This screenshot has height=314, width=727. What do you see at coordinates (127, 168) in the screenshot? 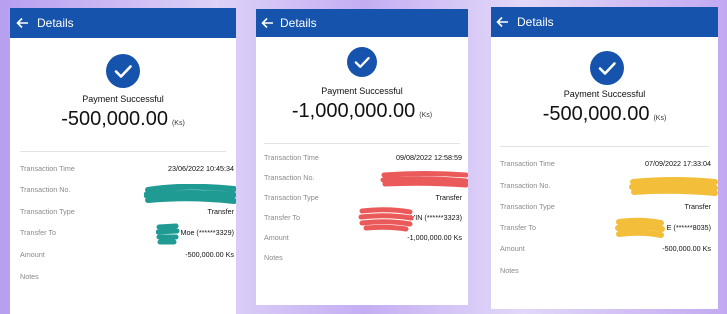
I see `row-transaction-time: Transaction Time 23/06/2022 10:45:34` at bounding box center [127, 168].